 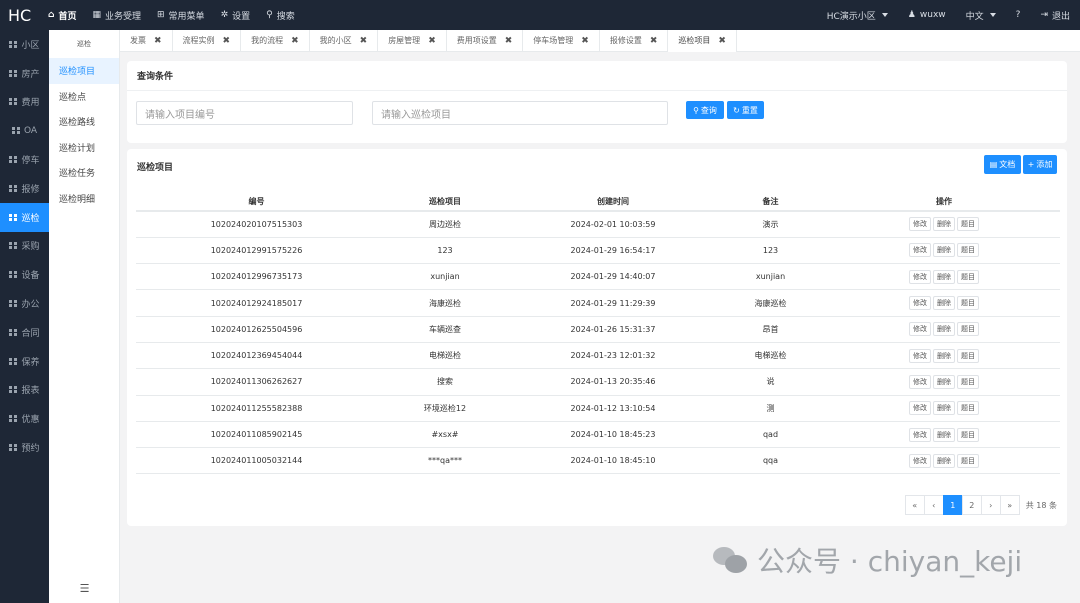 I want to click on tab-fee-settings: 费用项设置 ✖, so click(x=485, y=40).